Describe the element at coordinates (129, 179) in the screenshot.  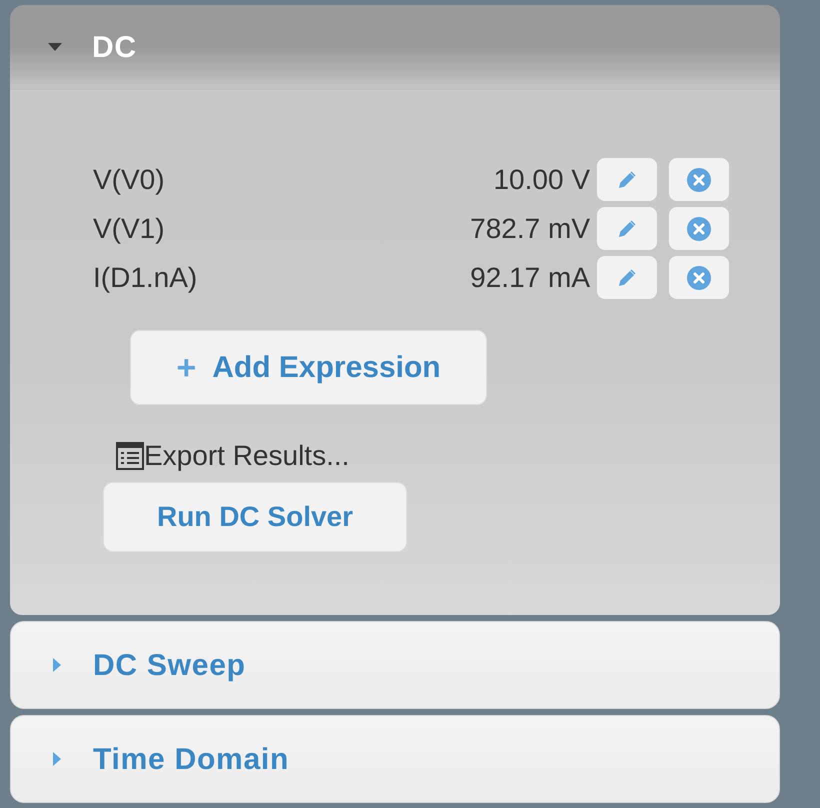
I see `expression-name: V(V0)` at that location.